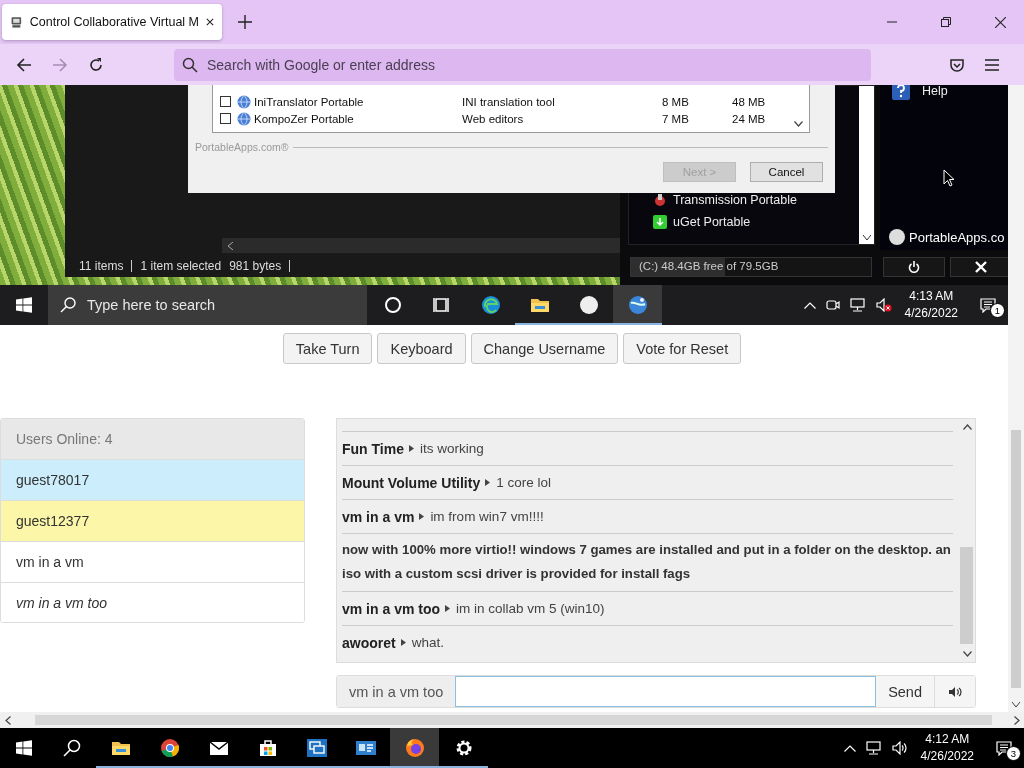 The width and height of the screenshot is (1024, 768). Describe the element at coordinates (378, 516) in the screenshot. I see `username: vm in a vm` at that location.